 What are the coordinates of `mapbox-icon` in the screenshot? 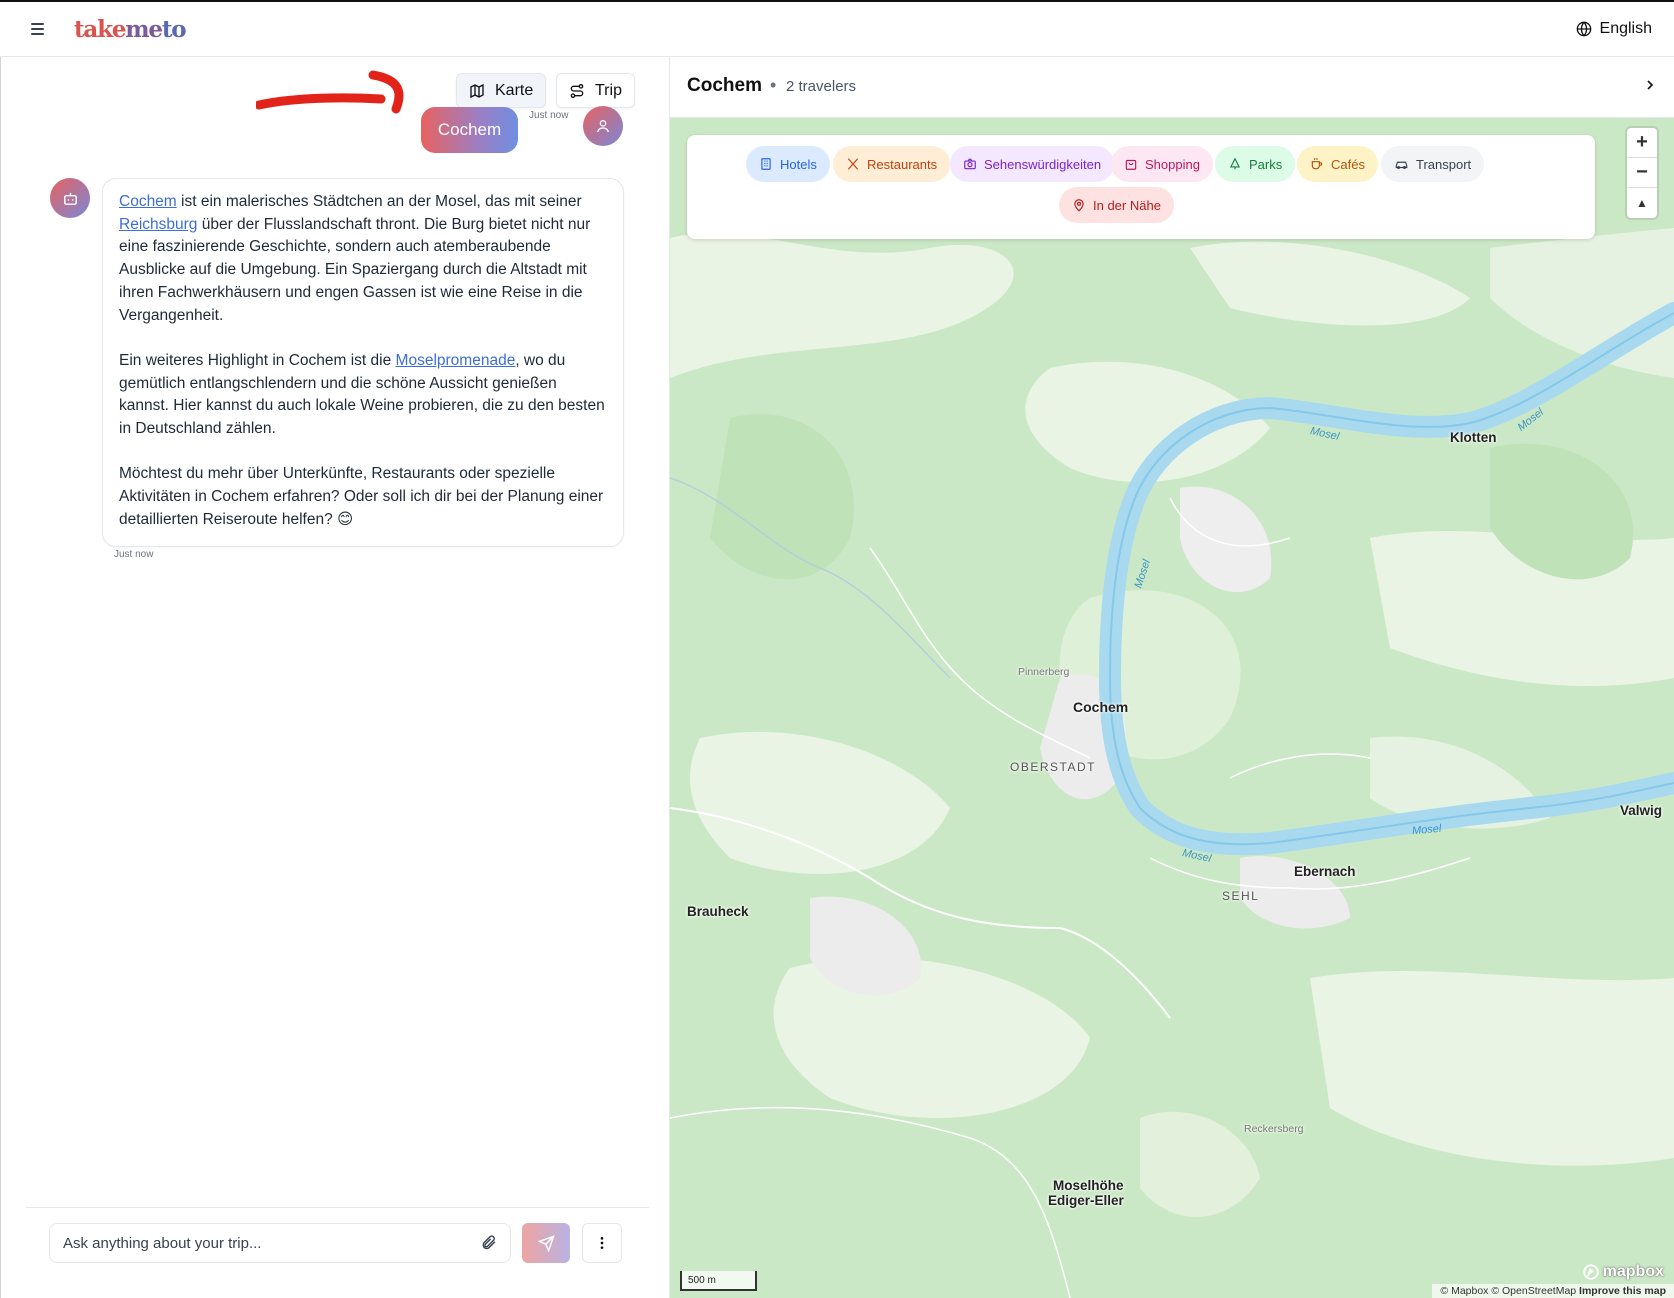 It's located at (1590, 1272).